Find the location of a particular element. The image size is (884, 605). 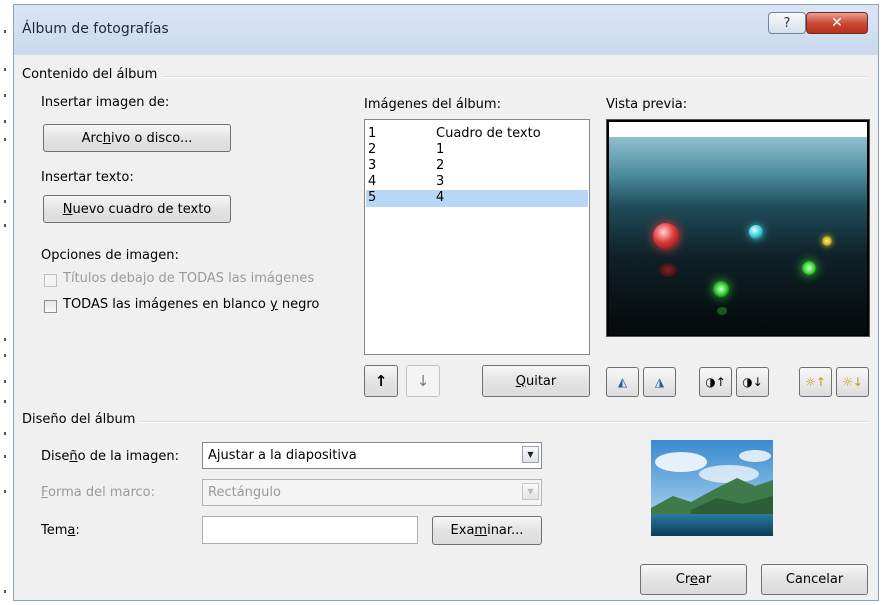

rotate-left-icon: ◭ is located at coordinates (622, 382).